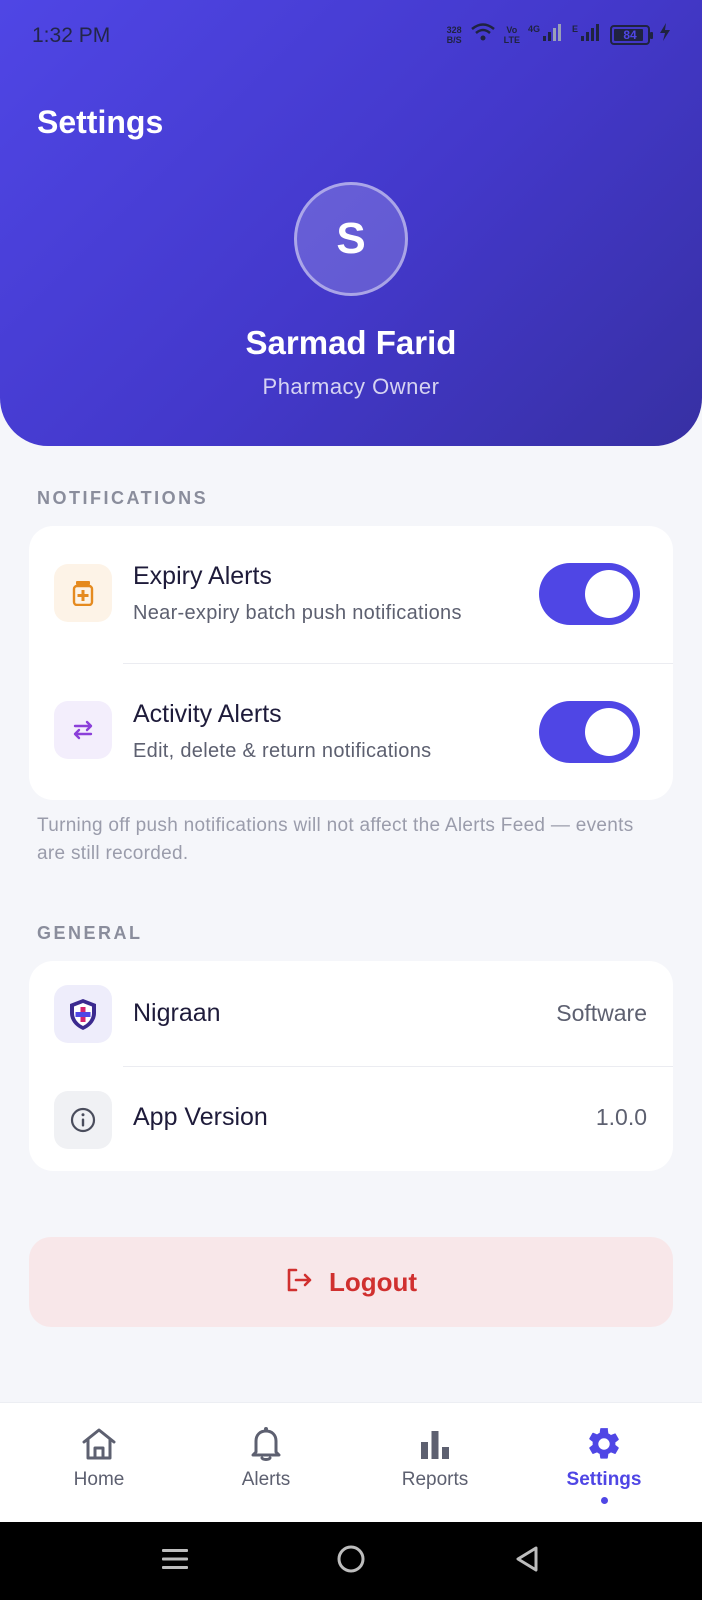 The height and width of the screenshot is (1600, 702). Describe the element at coordinates (177, 1013) in the screenshot. I see `nigraan-title: Nigraan` at that location.